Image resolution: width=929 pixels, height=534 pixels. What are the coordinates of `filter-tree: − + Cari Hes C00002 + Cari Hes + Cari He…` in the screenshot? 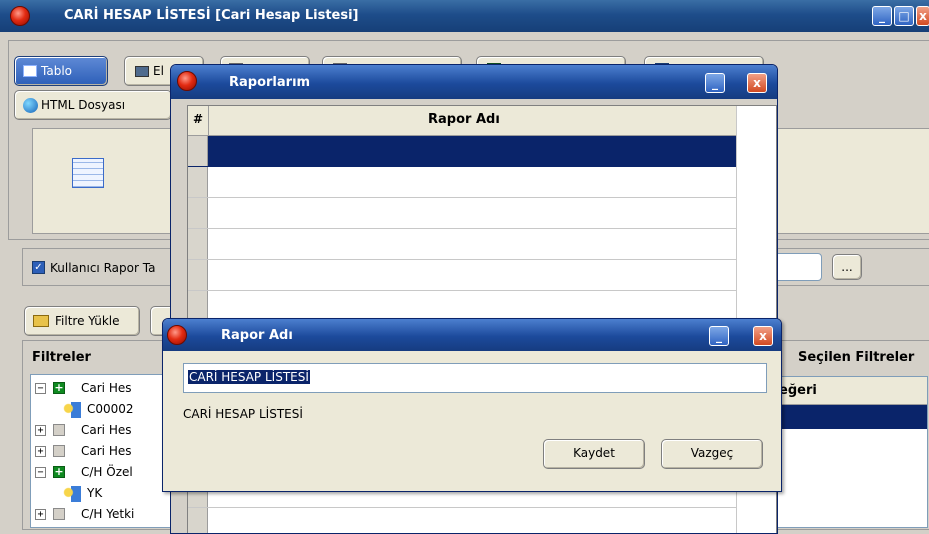 It's located at (105, 451).